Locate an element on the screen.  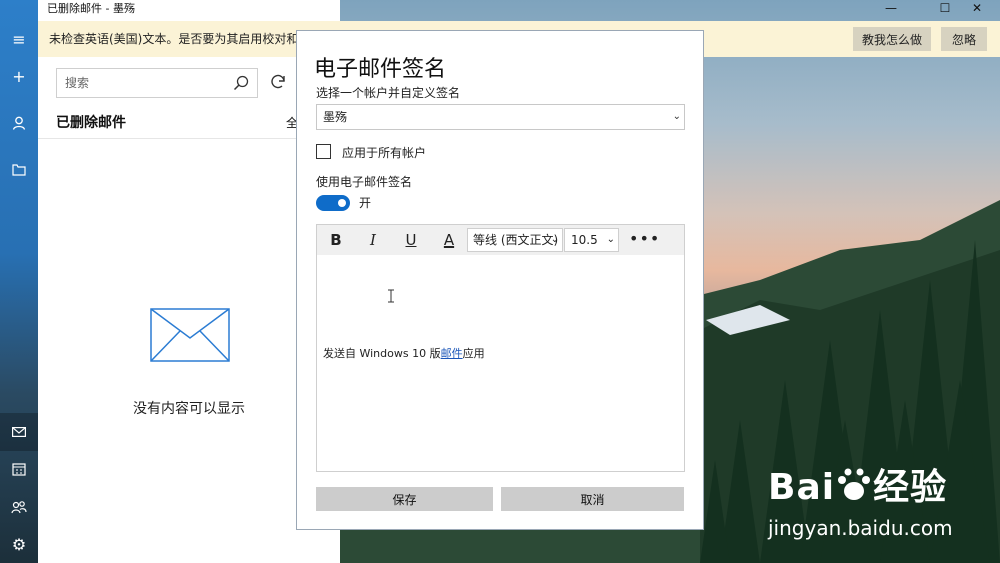
account-select: 墨殇 ⌄ is located at coordinates (500, 117).